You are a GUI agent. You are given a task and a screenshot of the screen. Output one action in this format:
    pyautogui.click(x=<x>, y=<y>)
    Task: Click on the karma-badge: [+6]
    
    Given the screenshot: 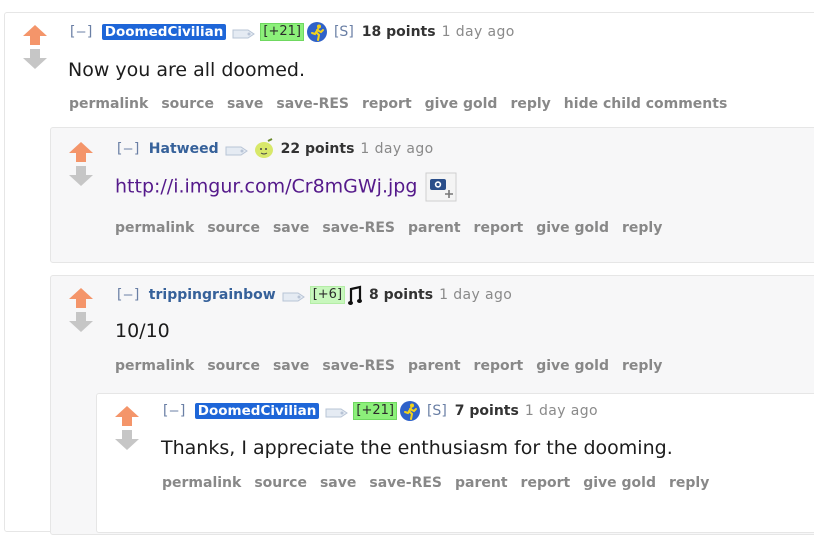 What is the action you would take?
    pyautogui.click(x=327, y=295)
    